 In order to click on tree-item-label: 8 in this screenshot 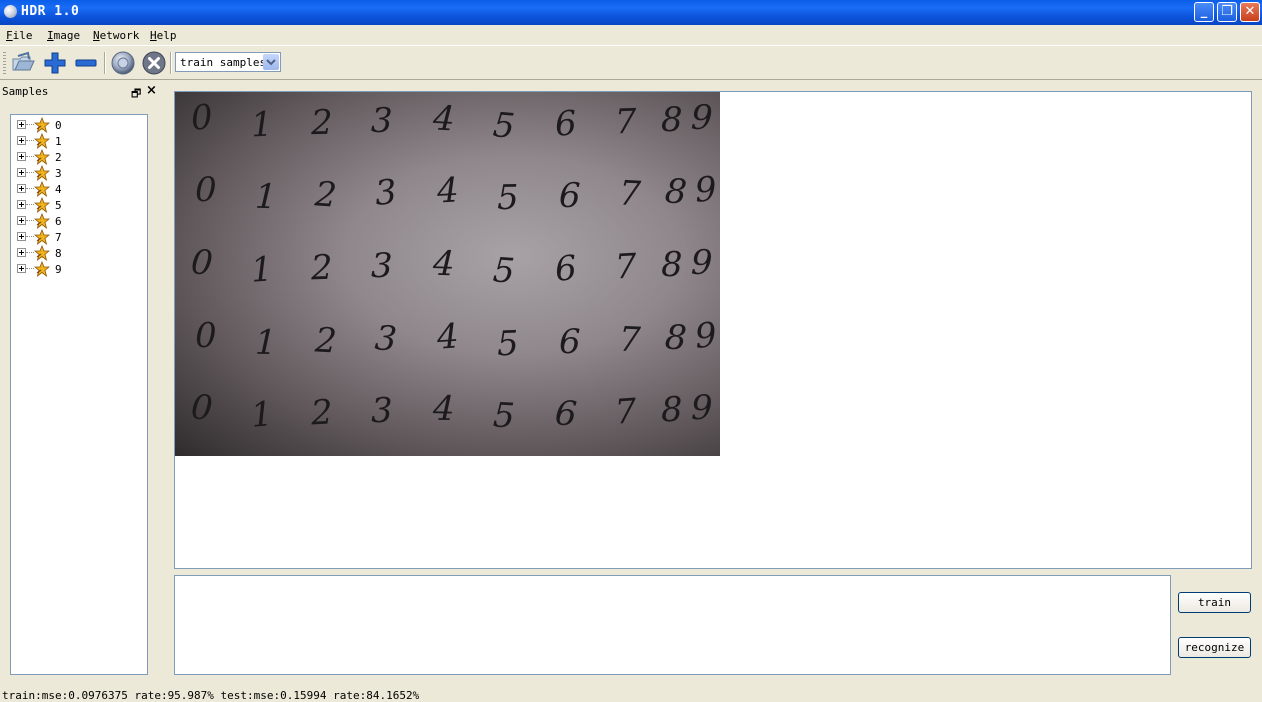, I will do `click(58, 253)`.